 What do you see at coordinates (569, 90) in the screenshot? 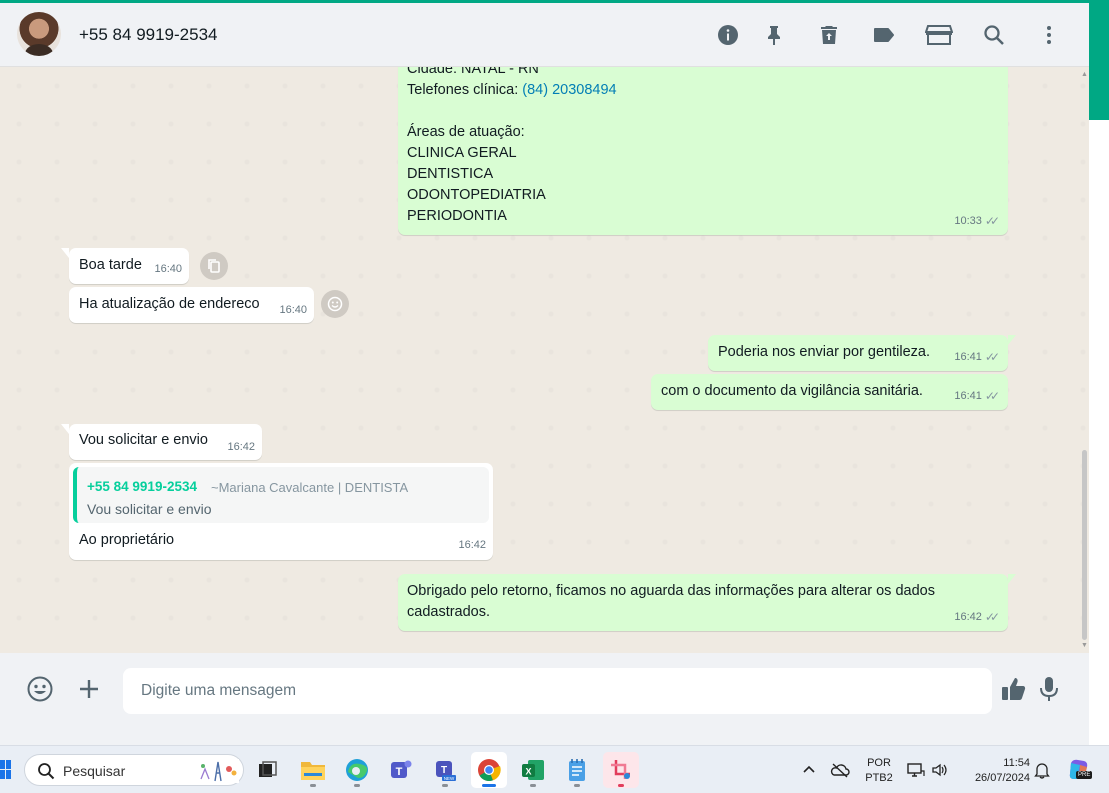
I see `phone-link: (84) 20308494` at bounding box center [569, 90].